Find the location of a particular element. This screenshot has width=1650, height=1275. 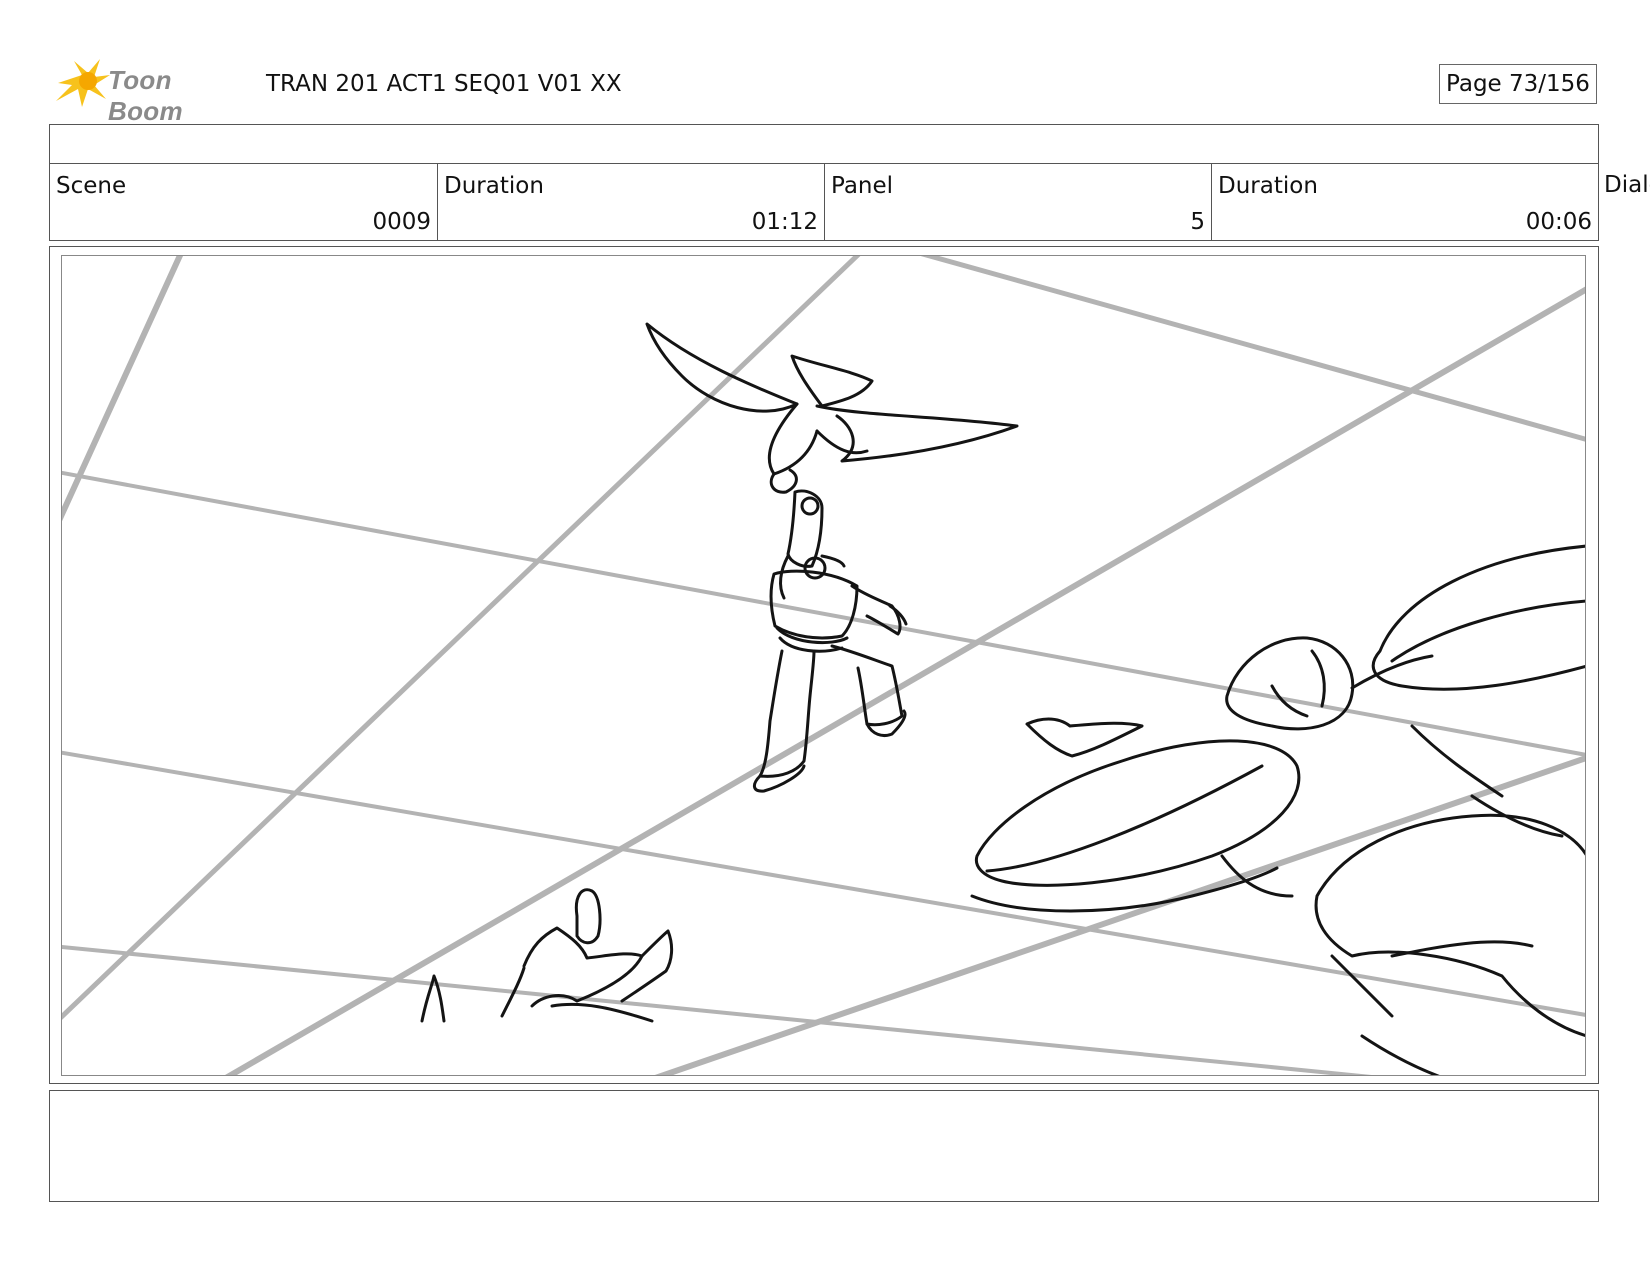

project-title: TRAN 201 ACT1 SEQ01 V01 XX is located at coordinates (444, 84).